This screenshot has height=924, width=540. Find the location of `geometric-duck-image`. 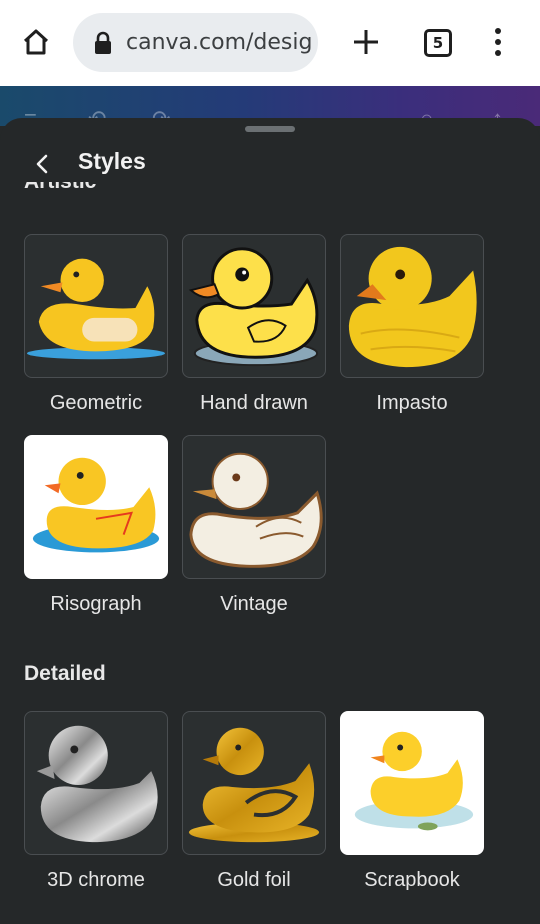

geometric-duck-image is located at coordinates (96, 309).